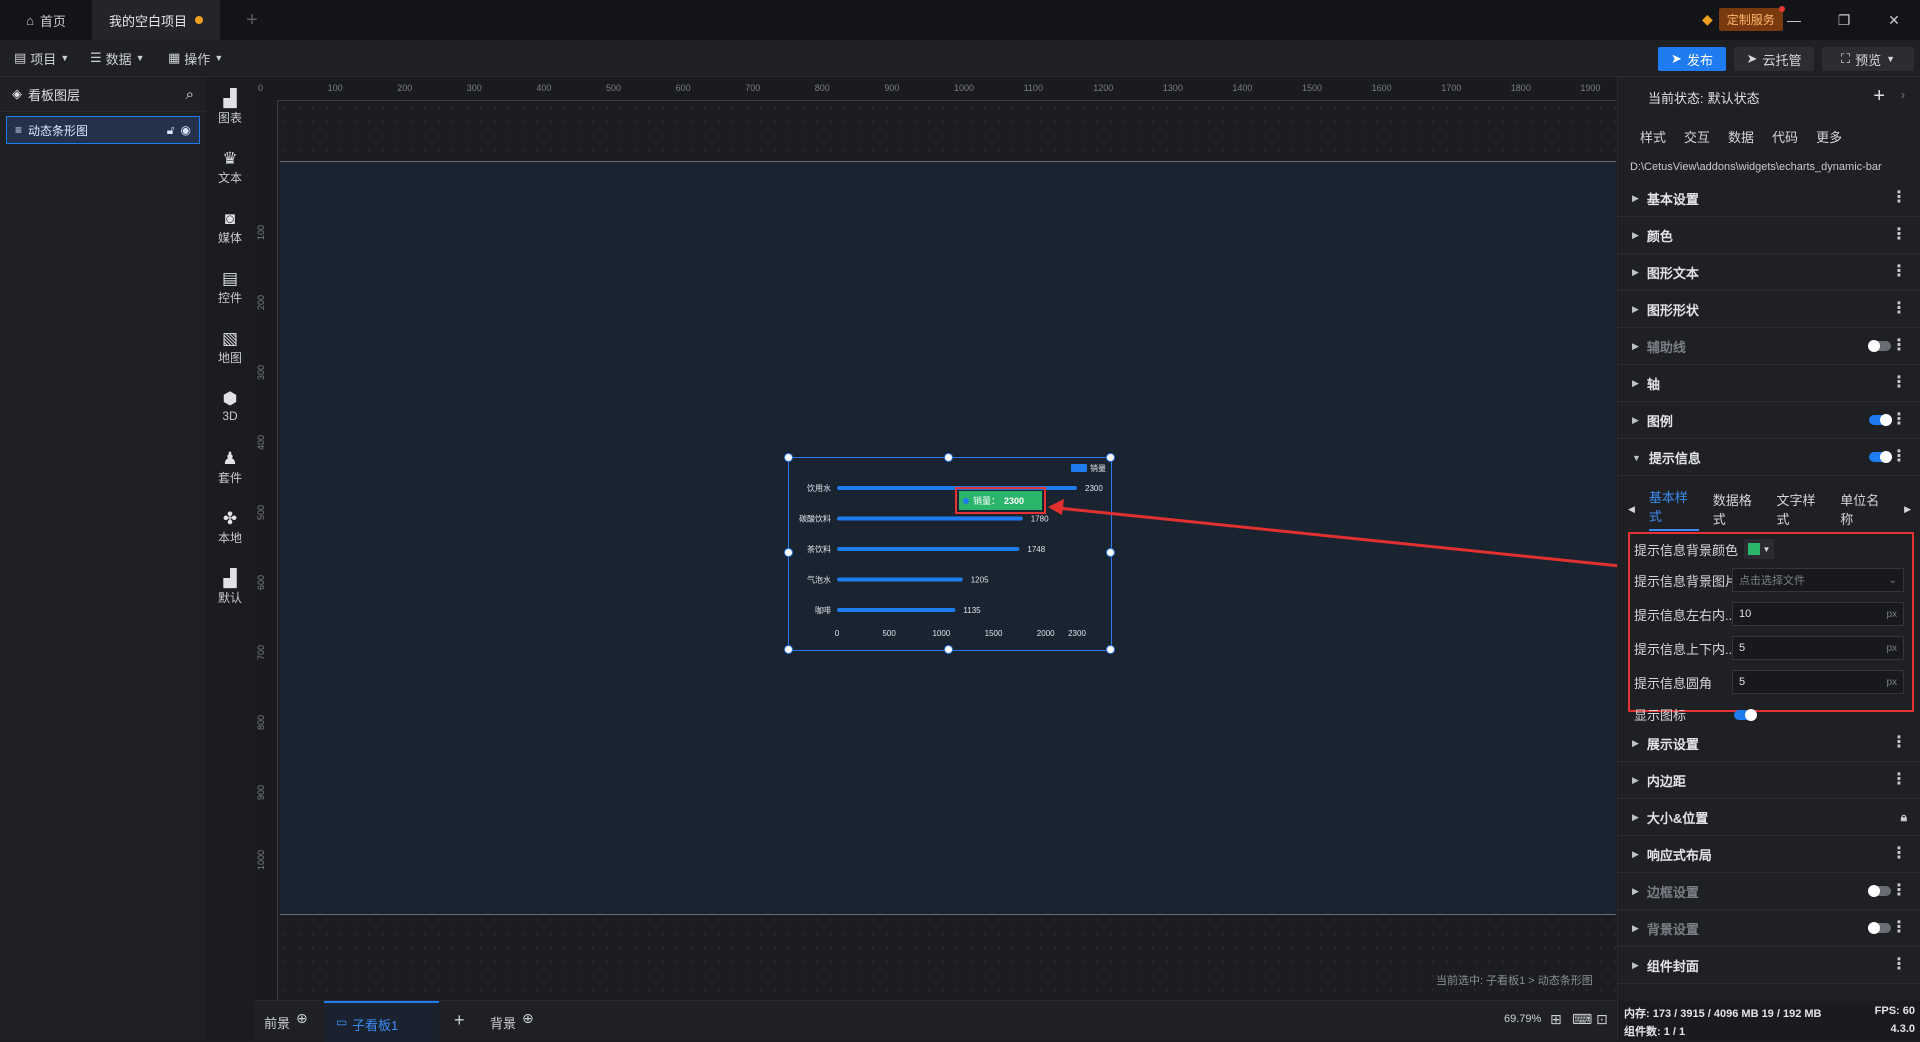 The height and width of the screenshot is (1042, 1920). What do you see at coordinates (1769, 781) in the screenshot?
I see `section-1-sections_bottom: ▶ 内边距 ⋮` at bounding box center [1769, 781].